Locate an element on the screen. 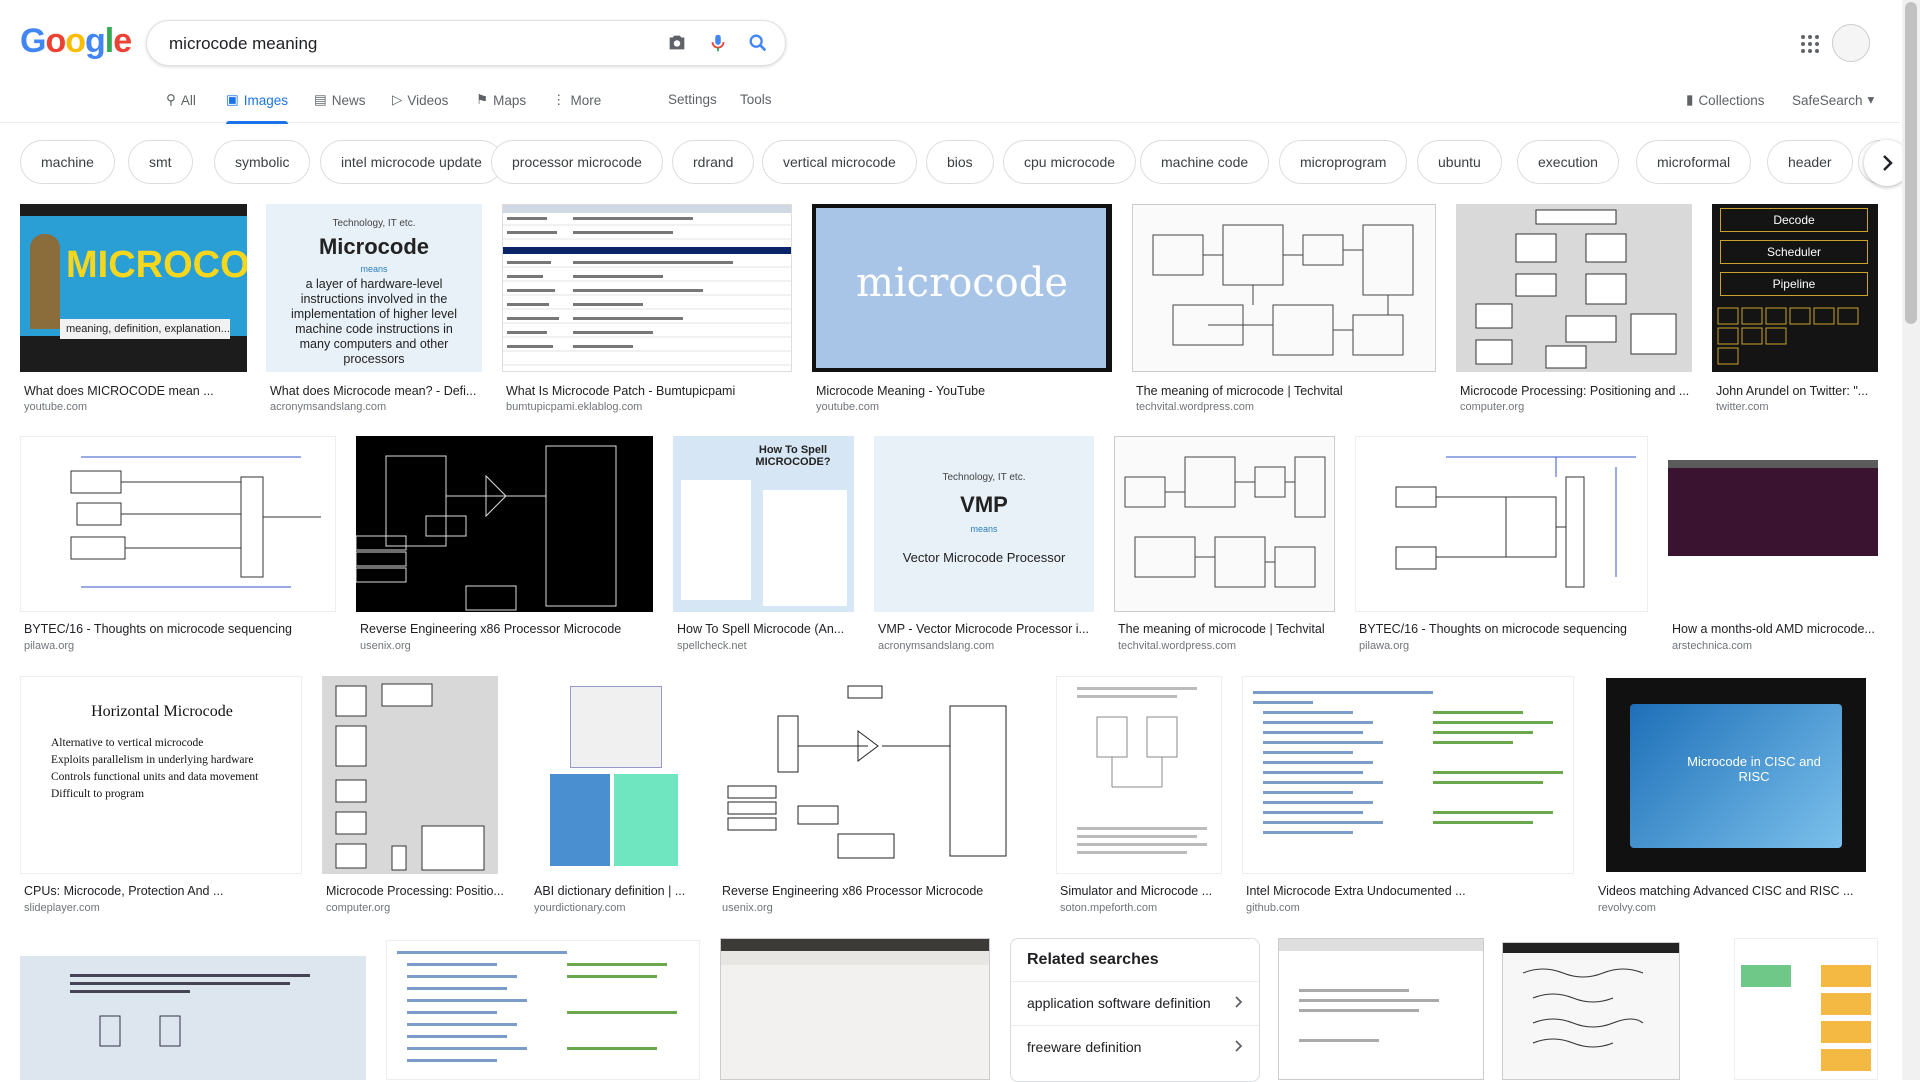 This screenshot has height=1082, width=1920. map-icon: ⚑ is located at coordinates (482, 99).